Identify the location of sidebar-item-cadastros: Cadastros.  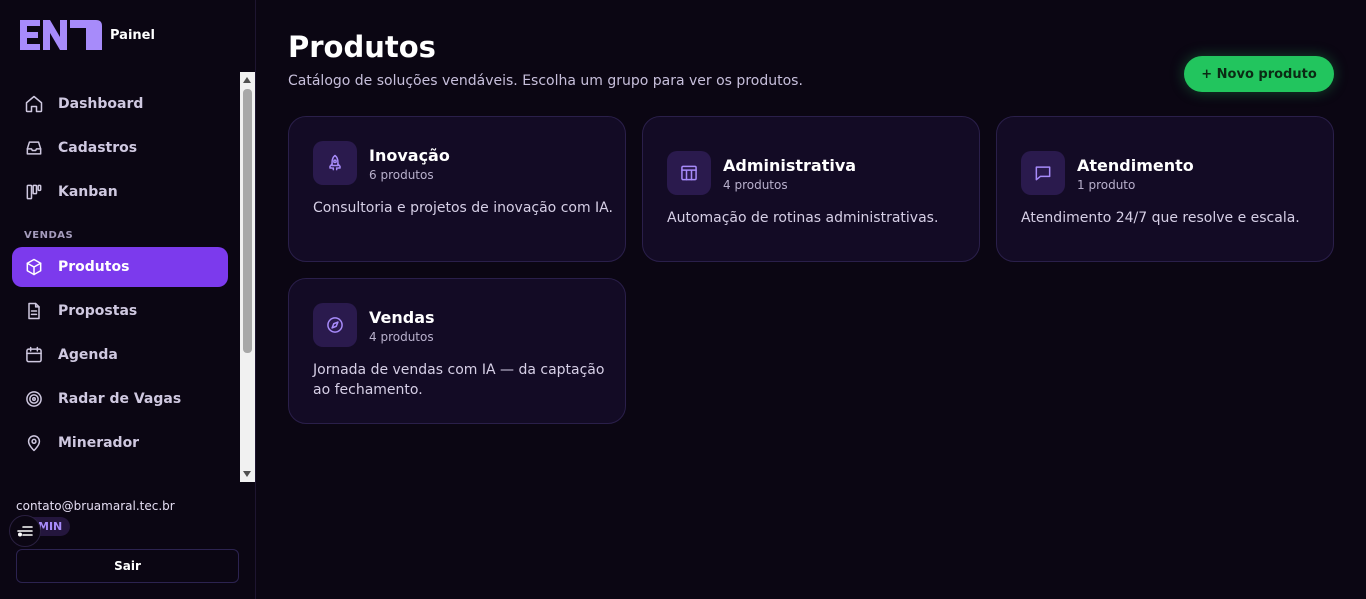
(120, 148).